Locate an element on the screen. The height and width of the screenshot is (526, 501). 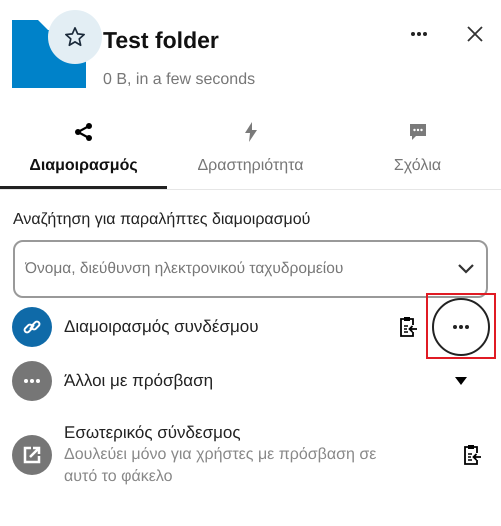
folder-details: 0 B, in a few seconds is located at coordinates (179, 80).